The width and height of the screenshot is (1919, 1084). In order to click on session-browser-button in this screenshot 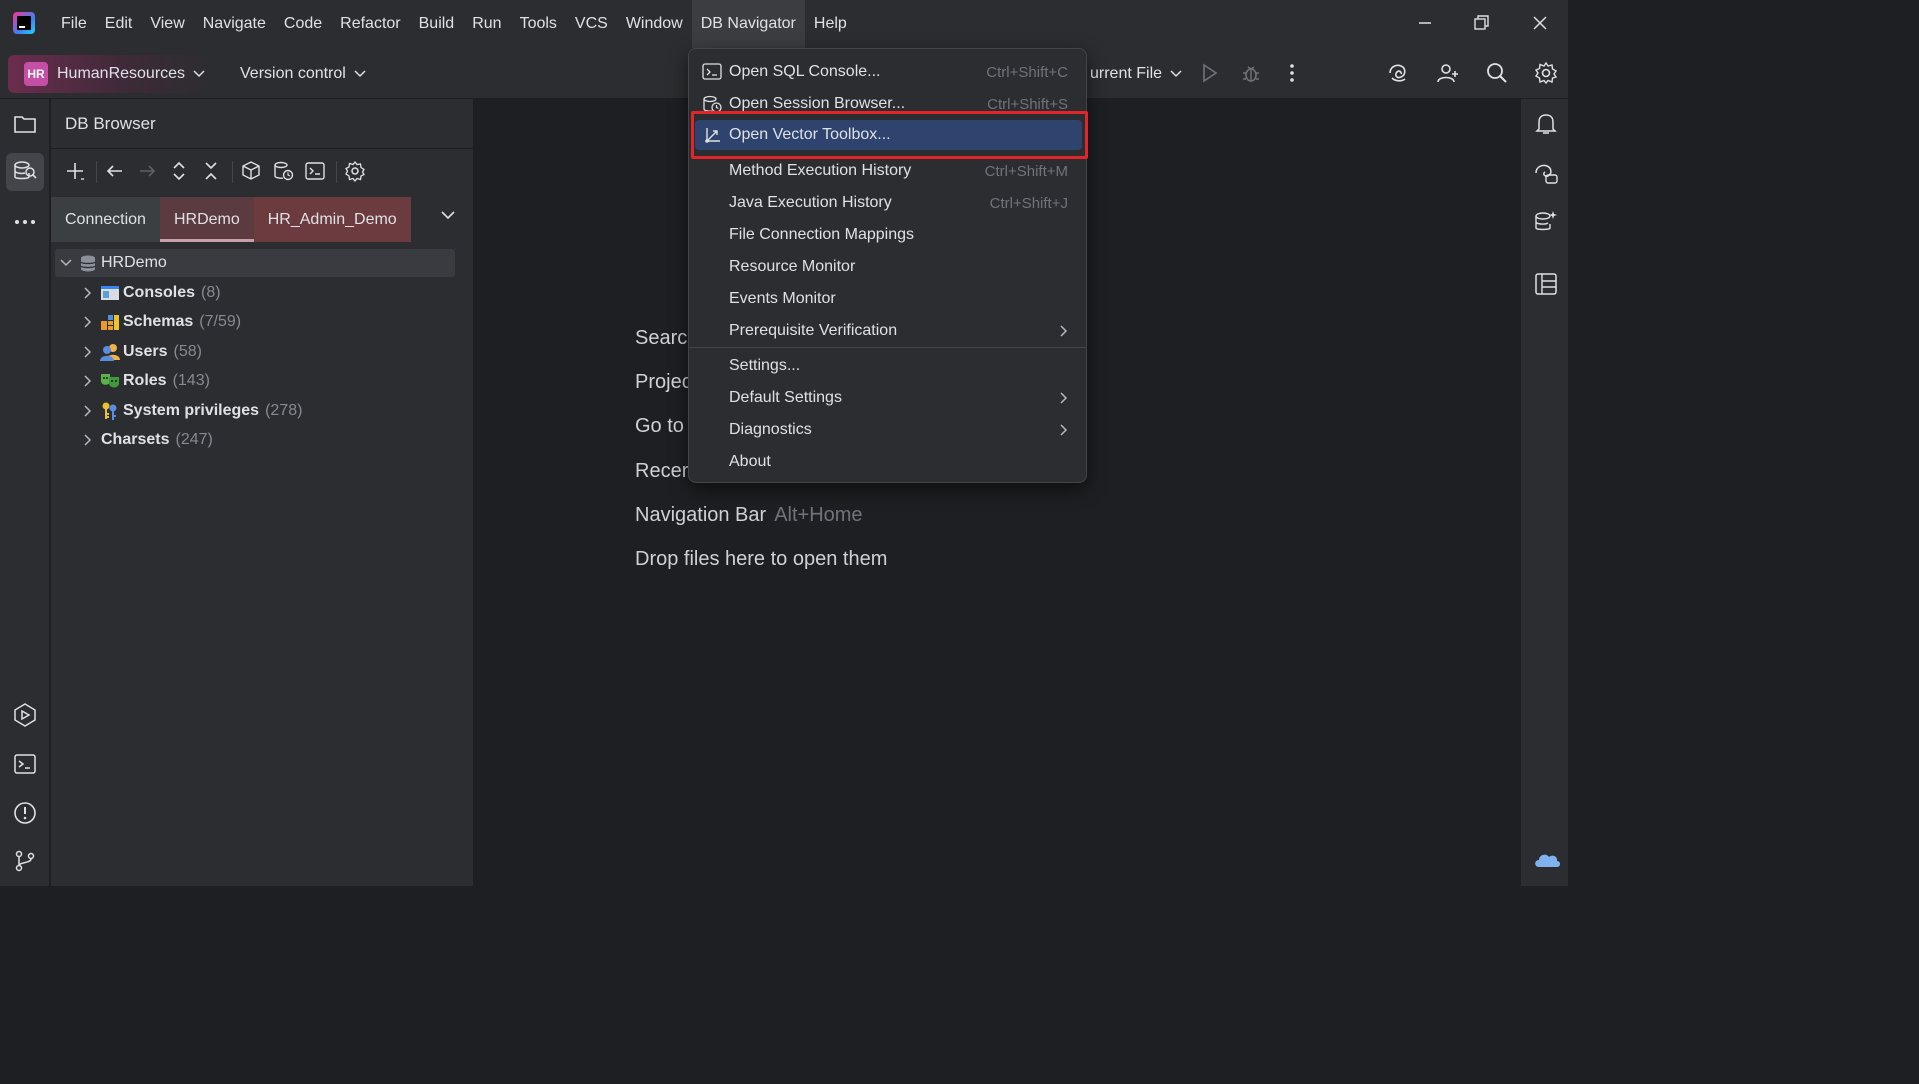, I will do `click(283, 171)`.